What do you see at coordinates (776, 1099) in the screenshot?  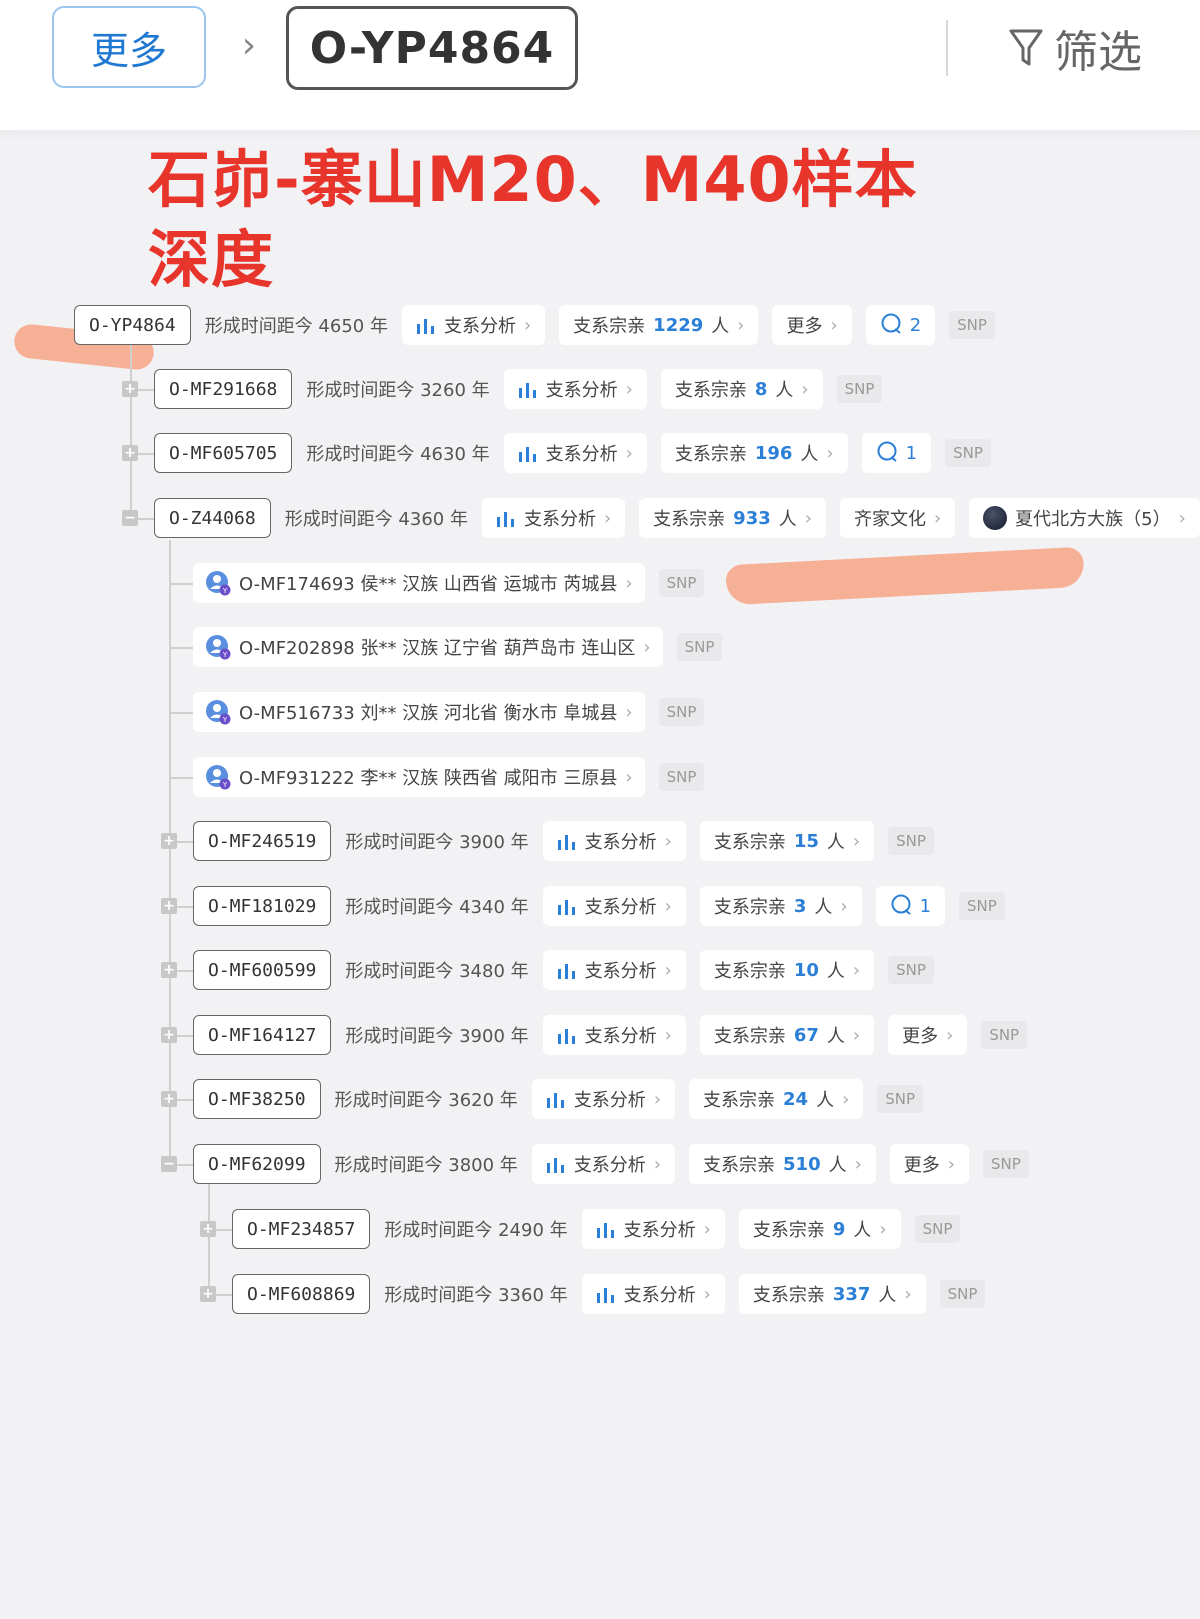 I see `clan-members-button: 支系宗亲 24 人 ›` at bounding box center [776, 1099].